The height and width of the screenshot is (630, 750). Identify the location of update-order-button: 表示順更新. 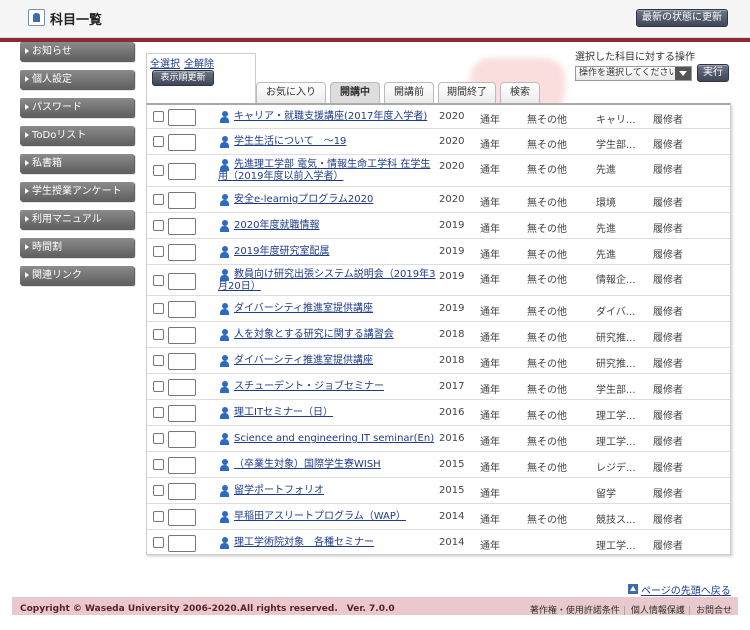
(183, 78).